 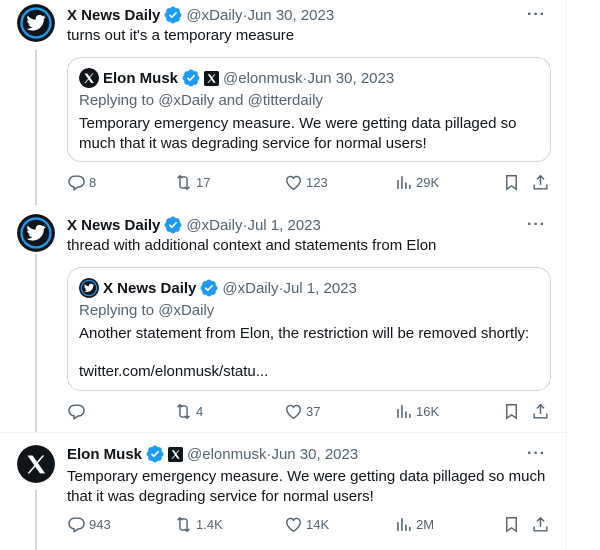 I want to click on replying-to-handles: @xDaily and @titterdaily, so click(x=240, y=100).